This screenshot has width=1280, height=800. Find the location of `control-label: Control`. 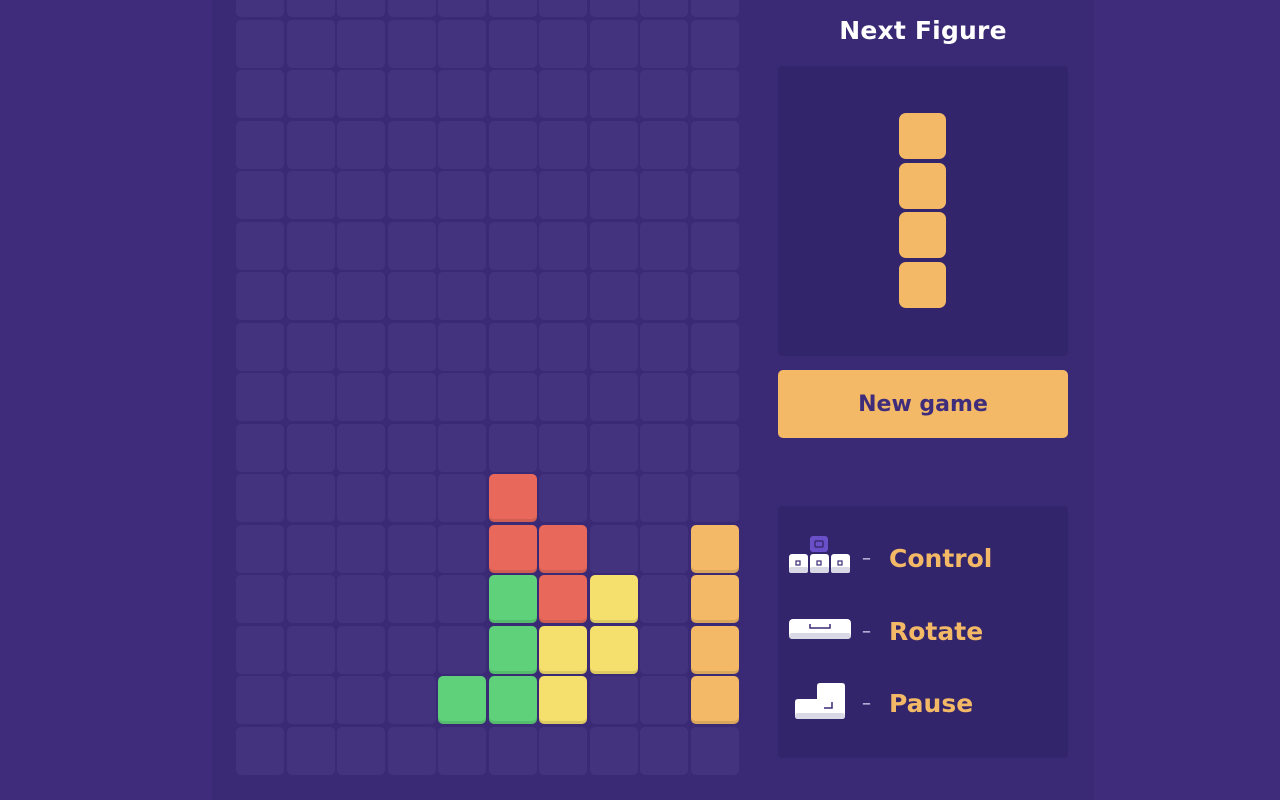

control-label: Control is located at coordinates (941, 558).